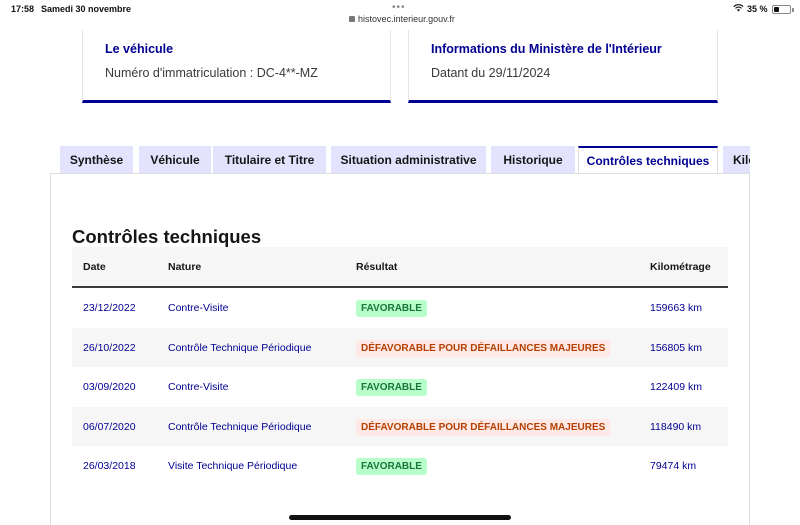 This screenshot has height=525, width=800. I want to click on cell-km: 159663 km, so click(676, 308).